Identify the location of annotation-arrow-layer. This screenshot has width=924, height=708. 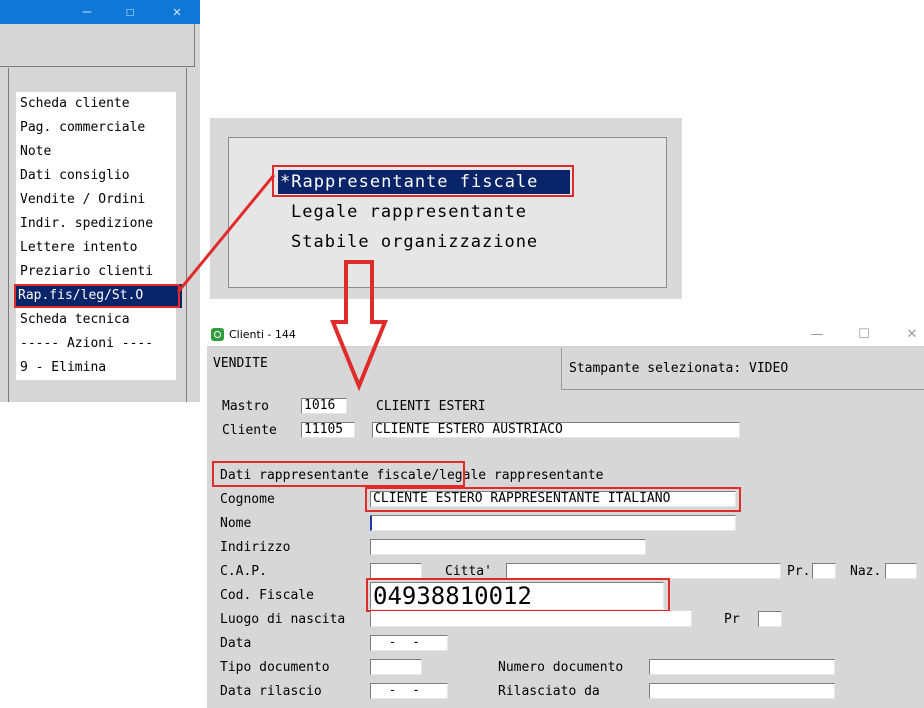
(359, 326).